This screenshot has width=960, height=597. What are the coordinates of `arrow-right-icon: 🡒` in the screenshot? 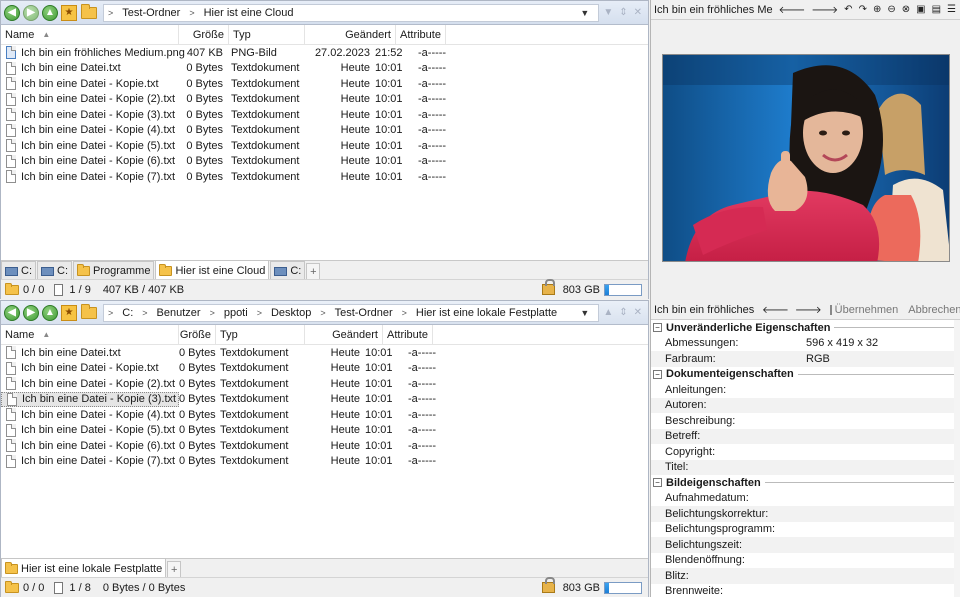 It's located at (824, 10).